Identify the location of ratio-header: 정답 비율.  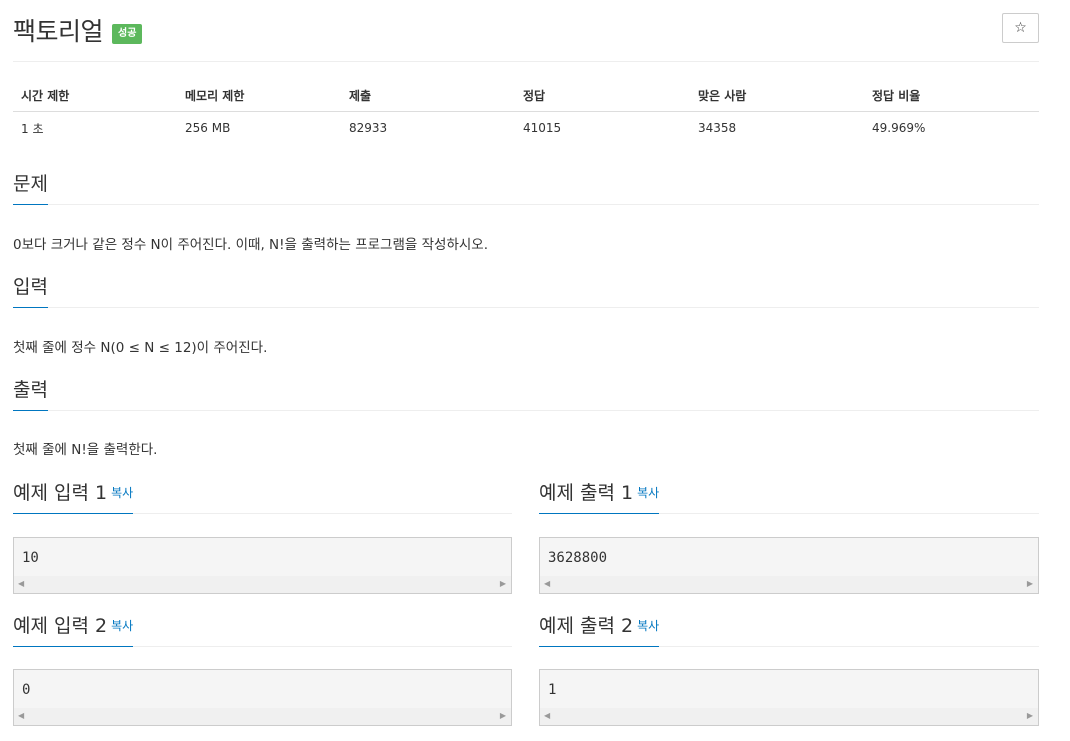
(951, 96).